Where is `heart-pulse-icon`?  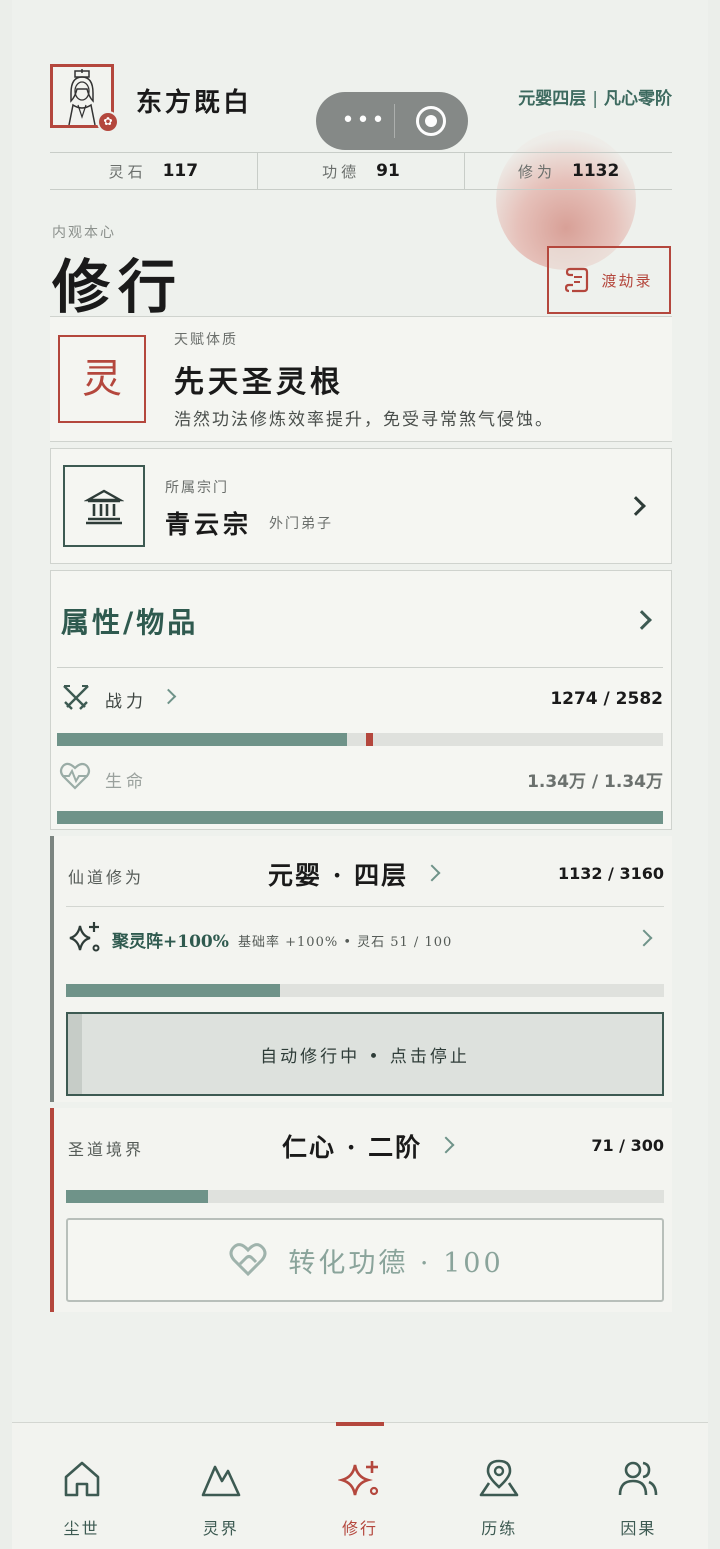
heart-pulse-icon is located at coordinates (75, 776).